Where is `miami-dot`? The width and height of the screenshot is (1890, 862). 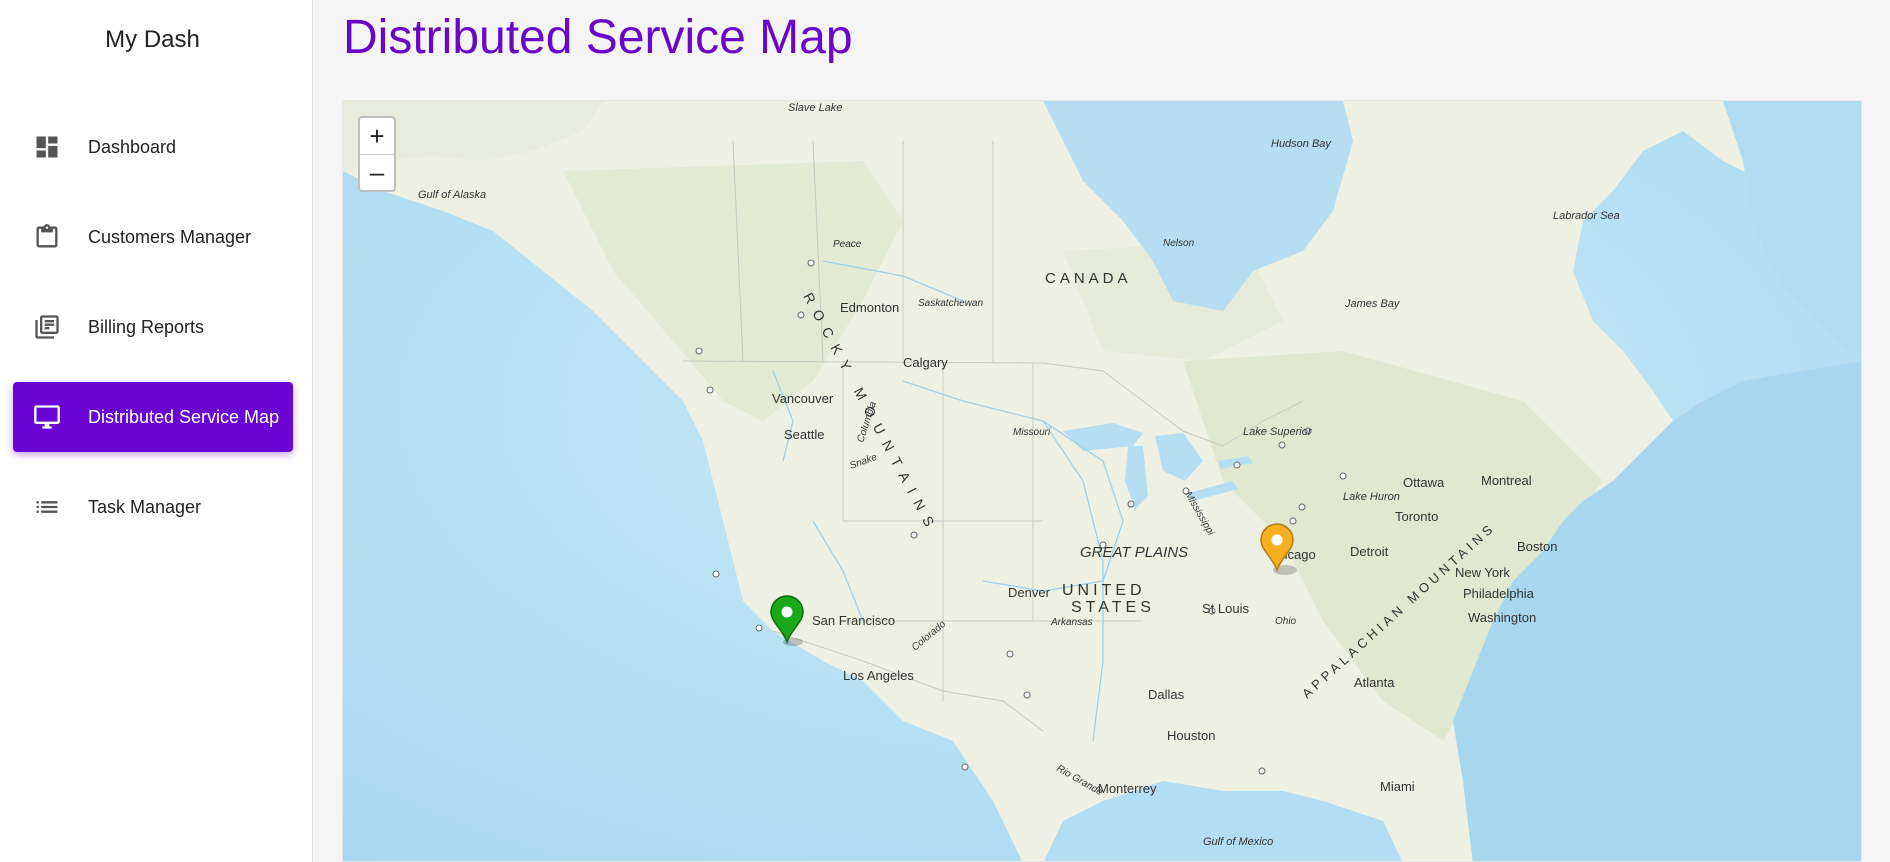
miami-dot is located at coordinates (1262, 771).